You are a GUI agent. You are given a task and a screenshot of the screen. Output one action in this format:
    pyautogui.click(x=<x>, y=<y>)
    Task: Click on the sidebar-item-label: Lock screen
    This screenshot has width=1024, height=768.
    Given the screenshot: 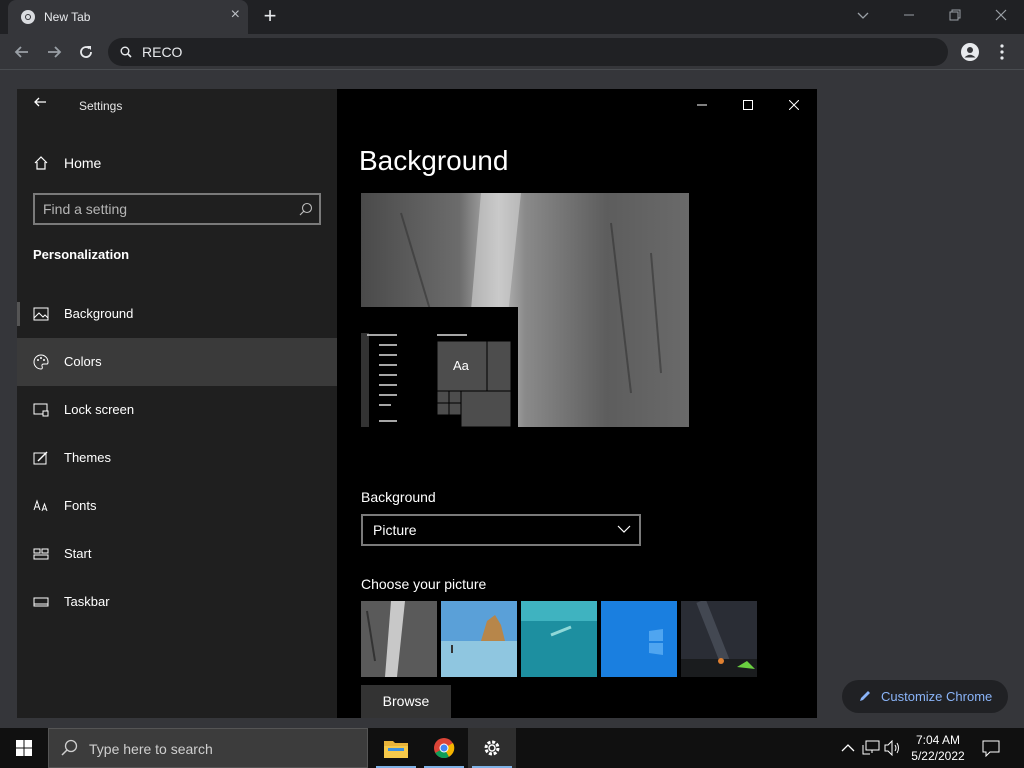 What is the action you would take?
    pyautogui.click(x=99, y=409)
    